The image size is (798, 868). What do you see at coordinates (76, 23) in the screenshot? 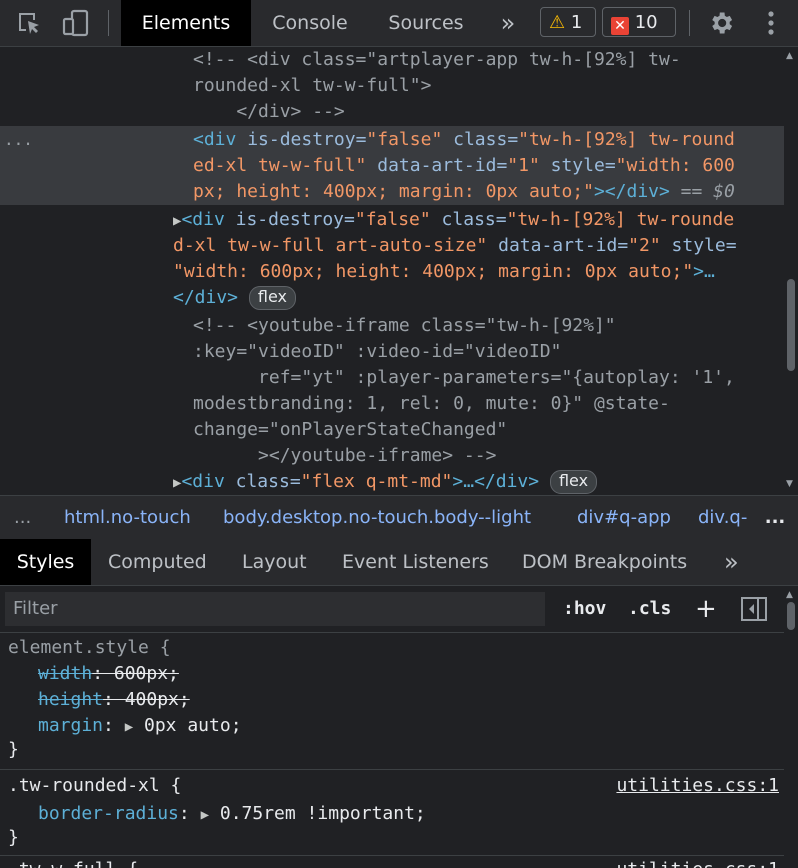
I see `device-toolbar-icon` at bounding box center [76, 23].